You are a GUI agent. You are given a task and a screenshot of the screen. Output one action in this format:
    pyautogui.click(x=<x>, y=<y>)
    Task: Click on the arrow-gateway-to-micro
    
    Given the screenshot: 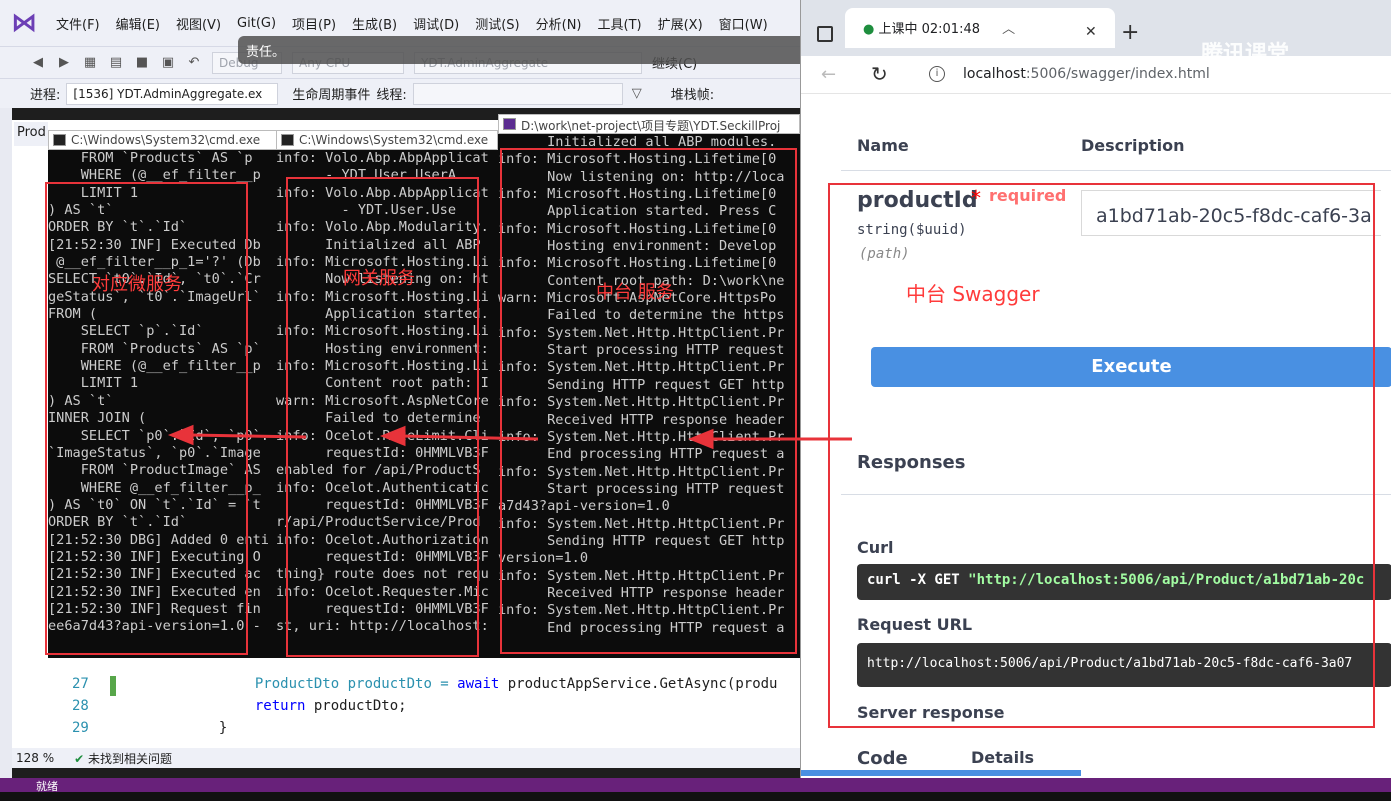 What is the action you would take?
    pyautogui.click(x=248, y=436)
    